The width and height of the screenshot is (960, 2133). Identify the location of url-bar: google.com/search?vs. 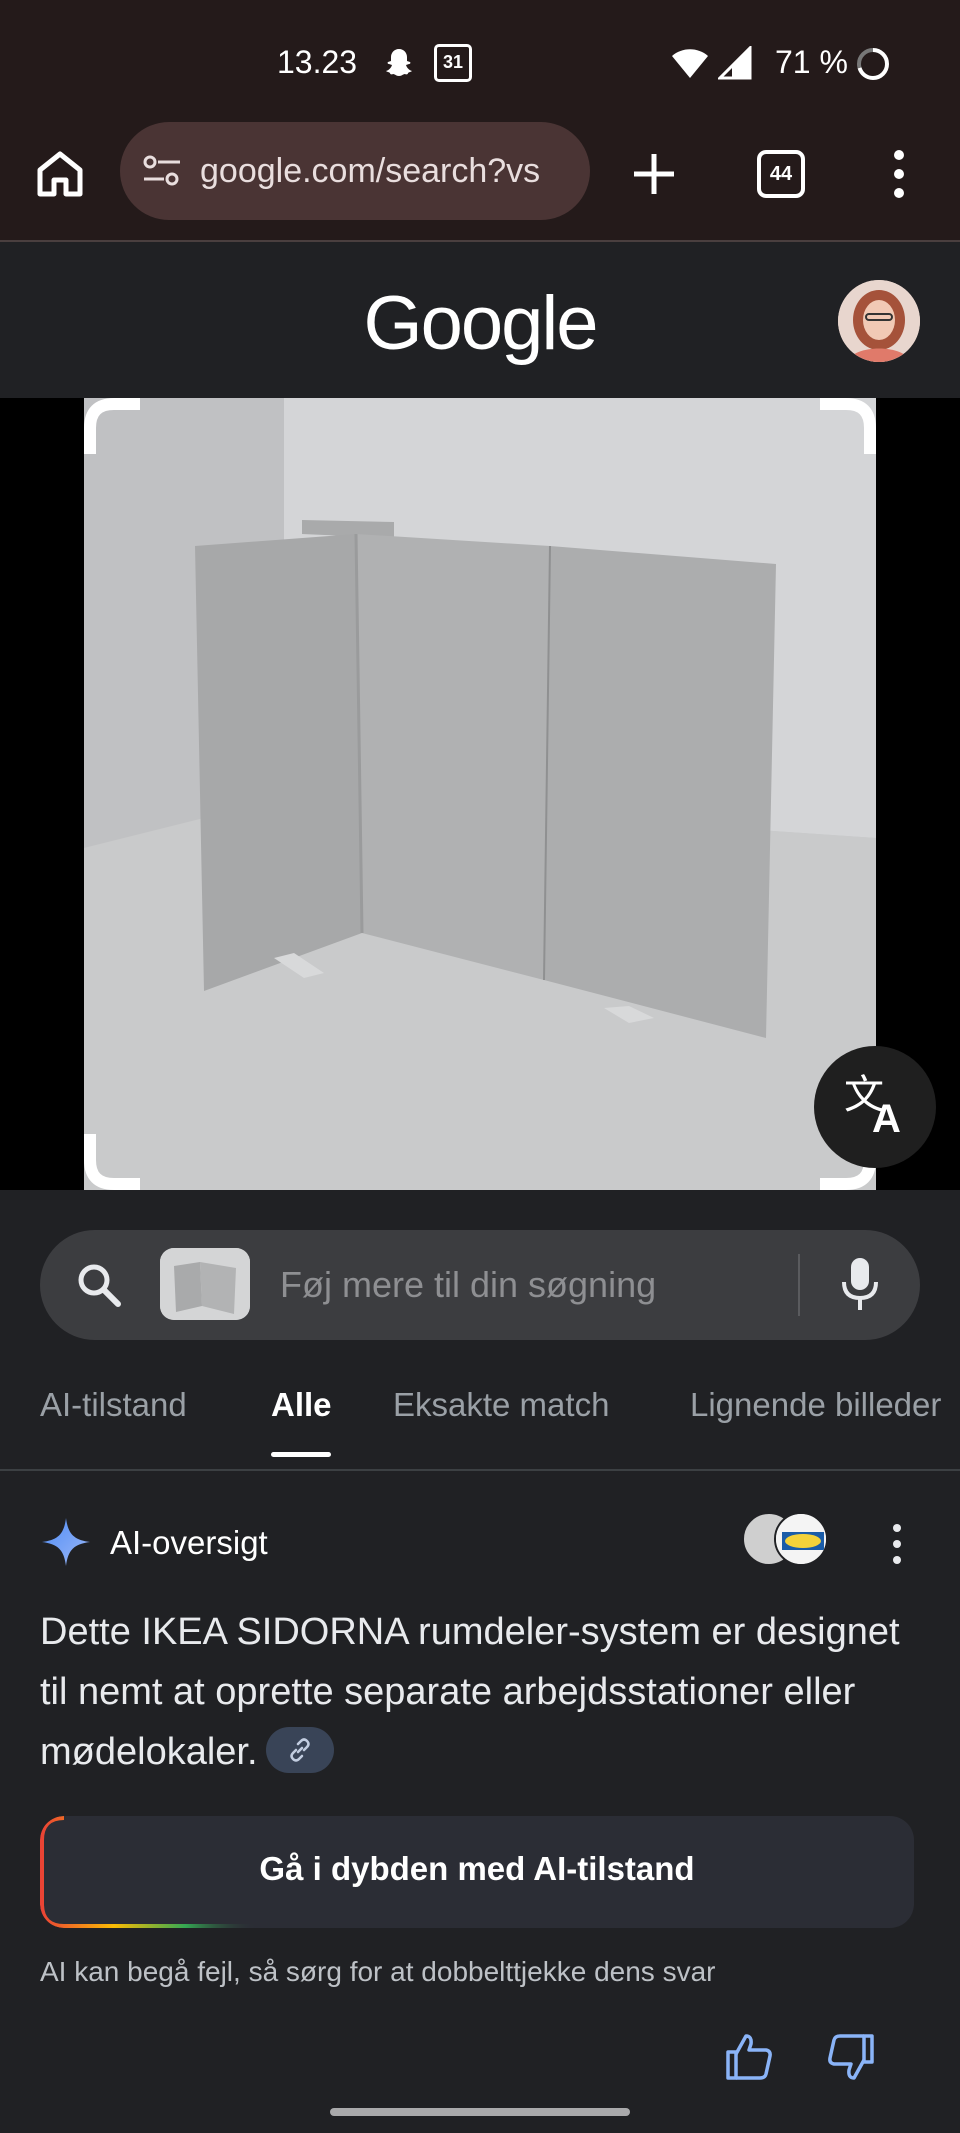
(355, 171).